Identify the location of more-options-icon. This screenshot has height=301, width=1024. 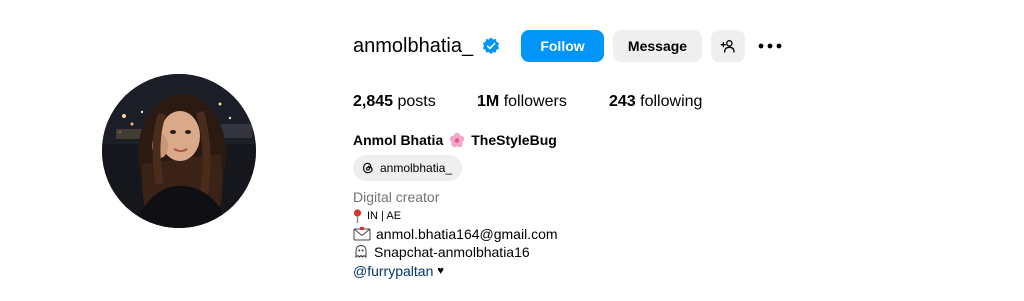
(770, 46).